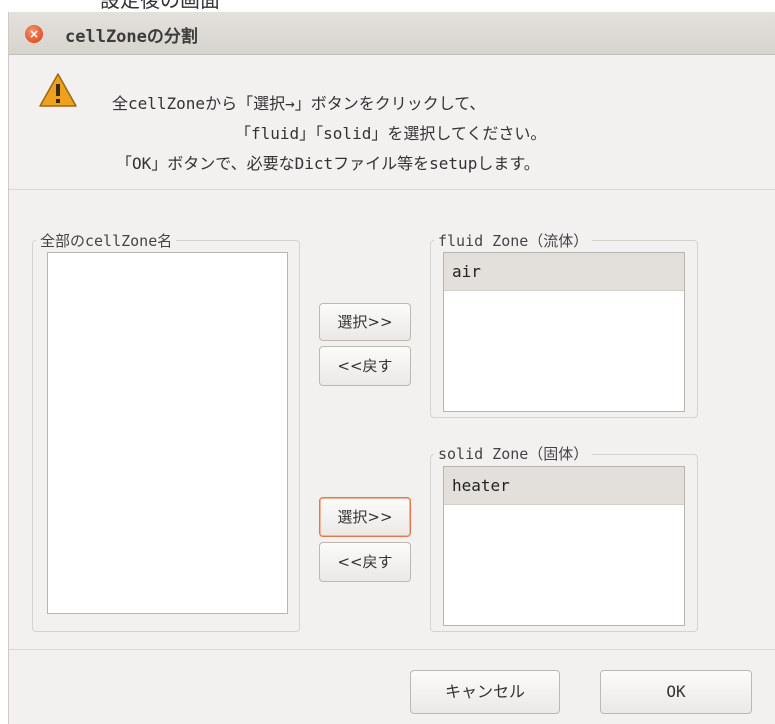  What do you see at coordinates (513, 453) in the screenshot?
I see `solid-zone-title: solid Zone（固体）` at bounding box center [513, 453].